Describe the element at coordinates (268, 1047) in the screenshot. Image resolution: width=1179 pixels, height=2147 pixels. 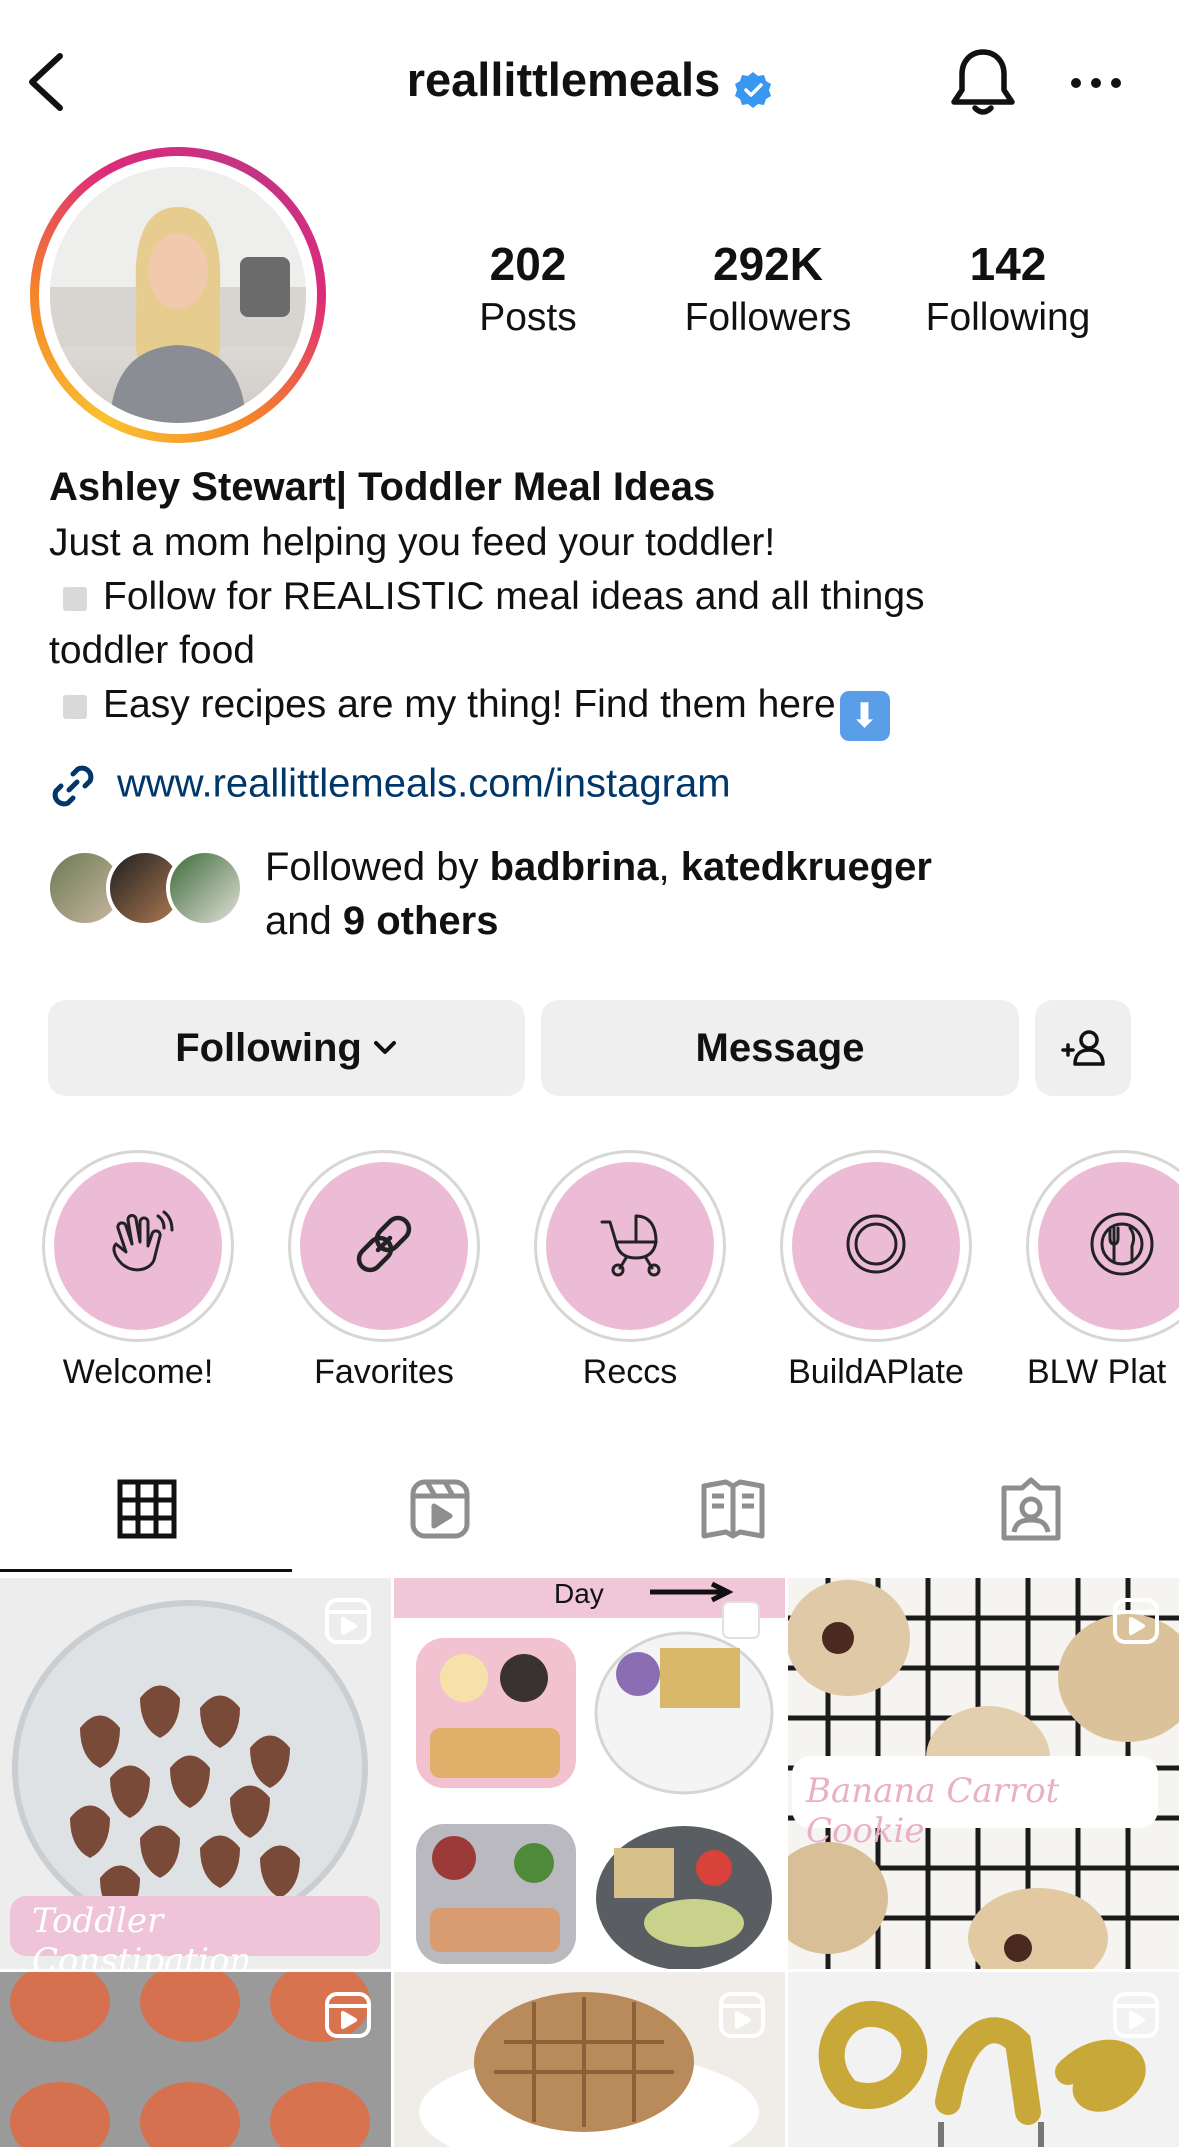
I see `following-button-label: Following` at that location.